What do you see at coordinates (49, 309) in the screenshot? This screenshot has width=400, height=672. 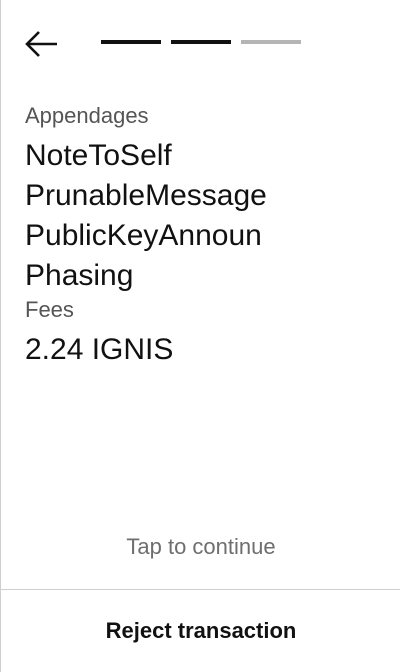 I see `fees-label: Fees` at bounding box center [49, 309].